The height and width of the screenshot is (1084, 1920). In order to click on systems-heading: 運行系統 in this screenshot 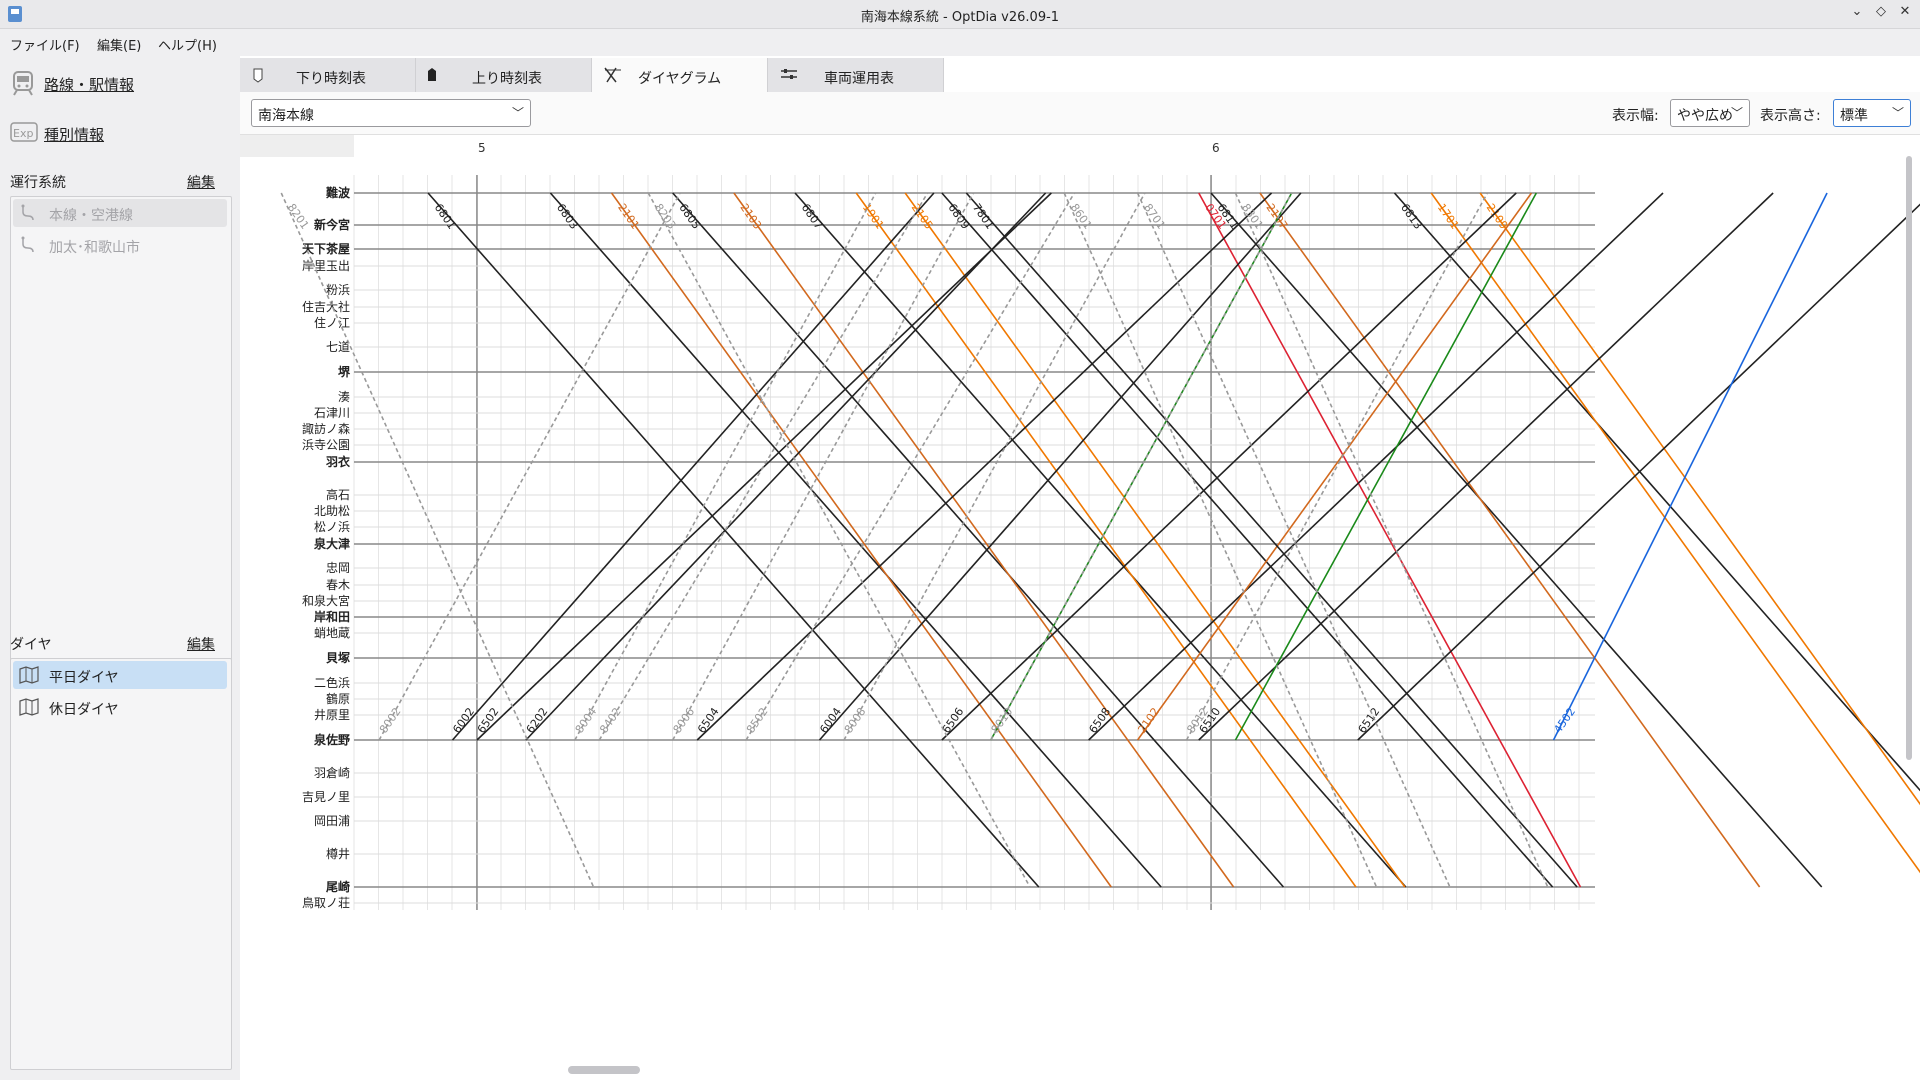, I will do `click(38, 182)`.